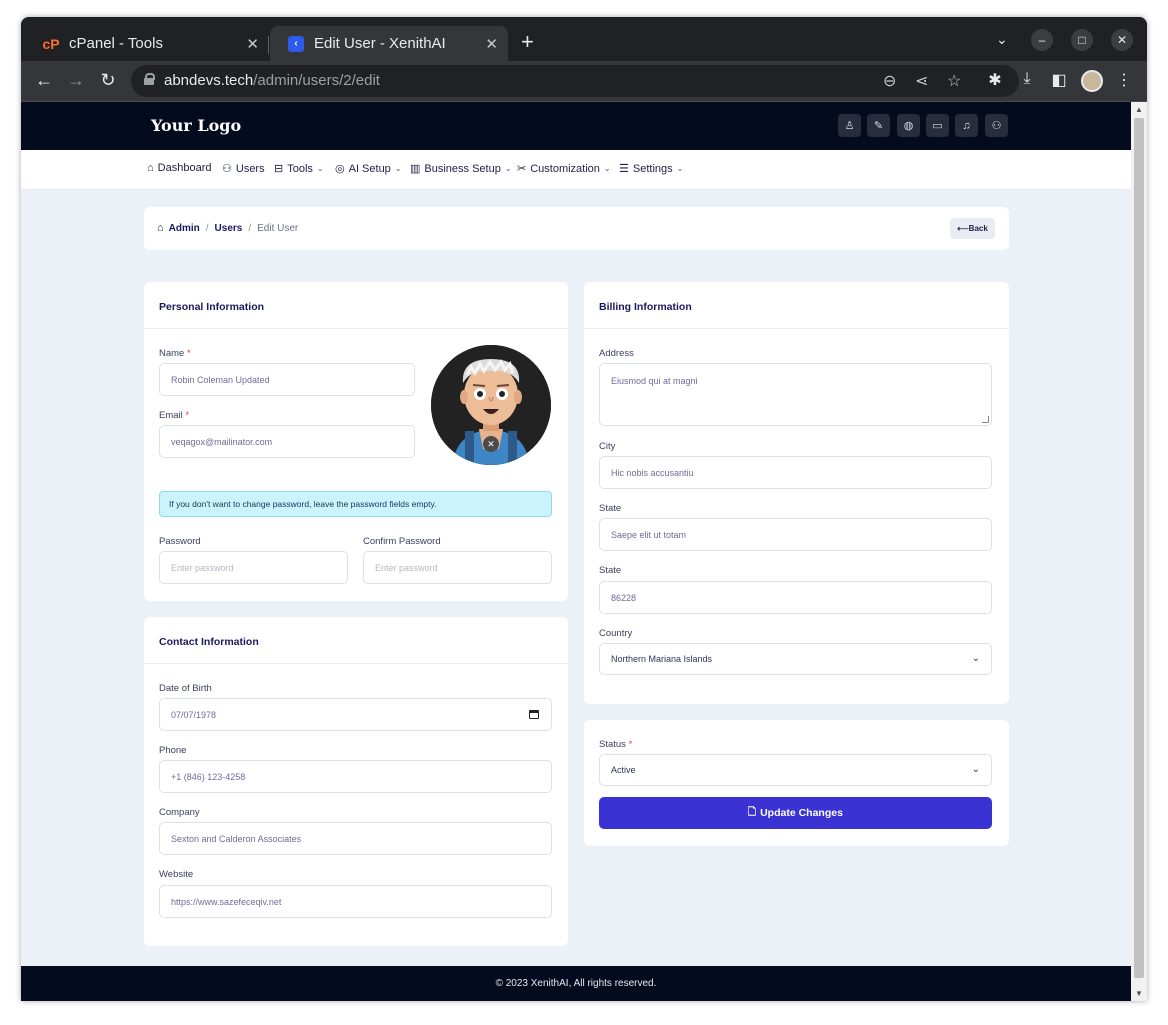 This screenshot has width=1168, height=1025. I want to click on nav-dashboard: ⌂ Dashboard, so click(179, 168).